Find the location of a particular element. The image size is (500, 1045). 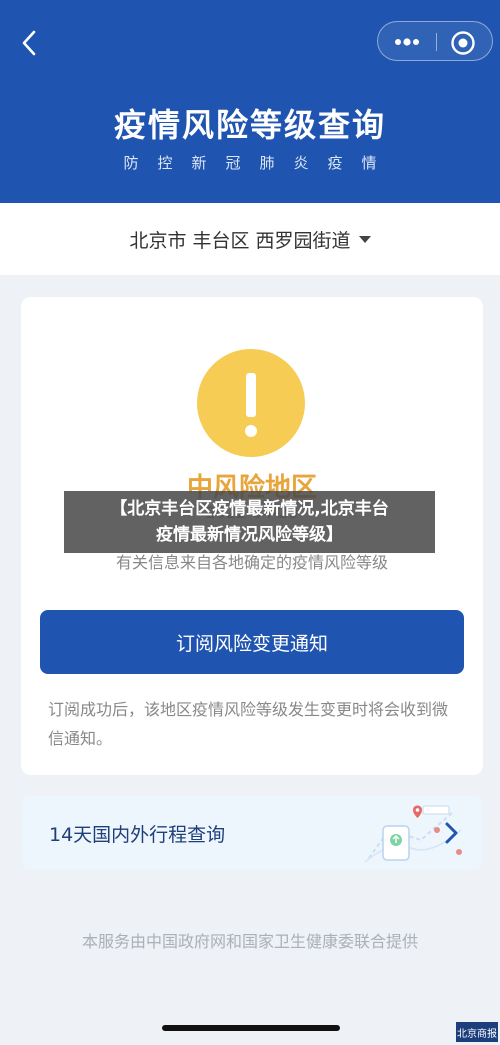

location-selector: 北京市 丰台区 西罗园街道 is located at coordinates (250, 239).